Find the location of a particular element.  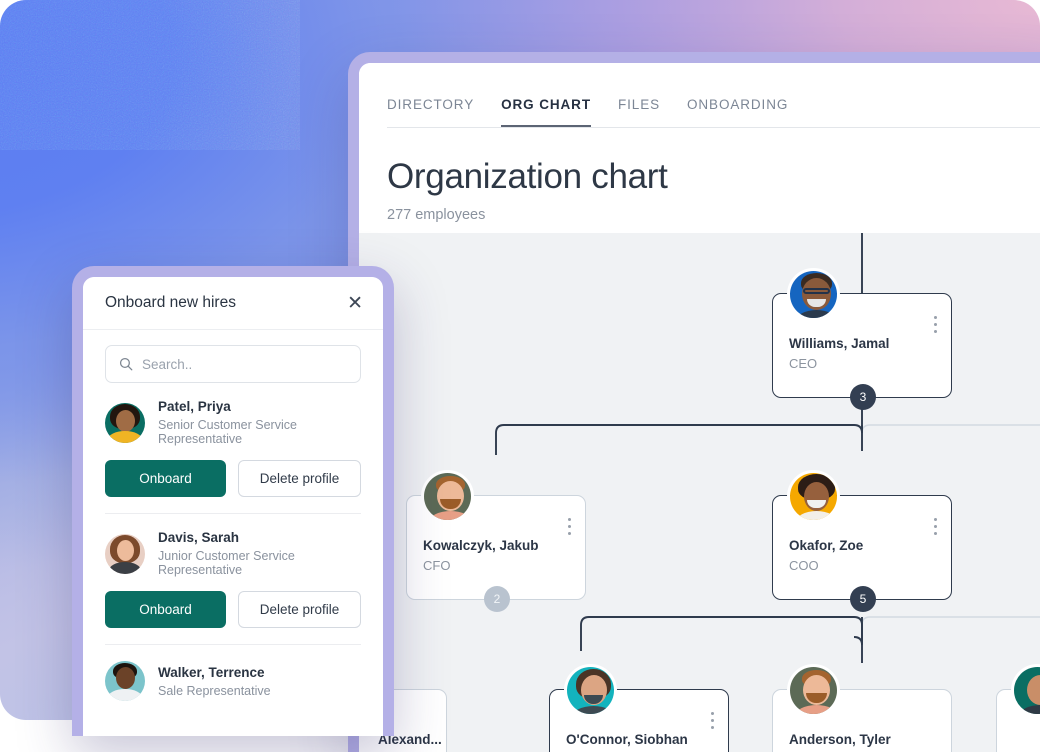

org-node-cfo: Kowalczyk, Jakub CFO 2 is located at coordinates (496, 547).